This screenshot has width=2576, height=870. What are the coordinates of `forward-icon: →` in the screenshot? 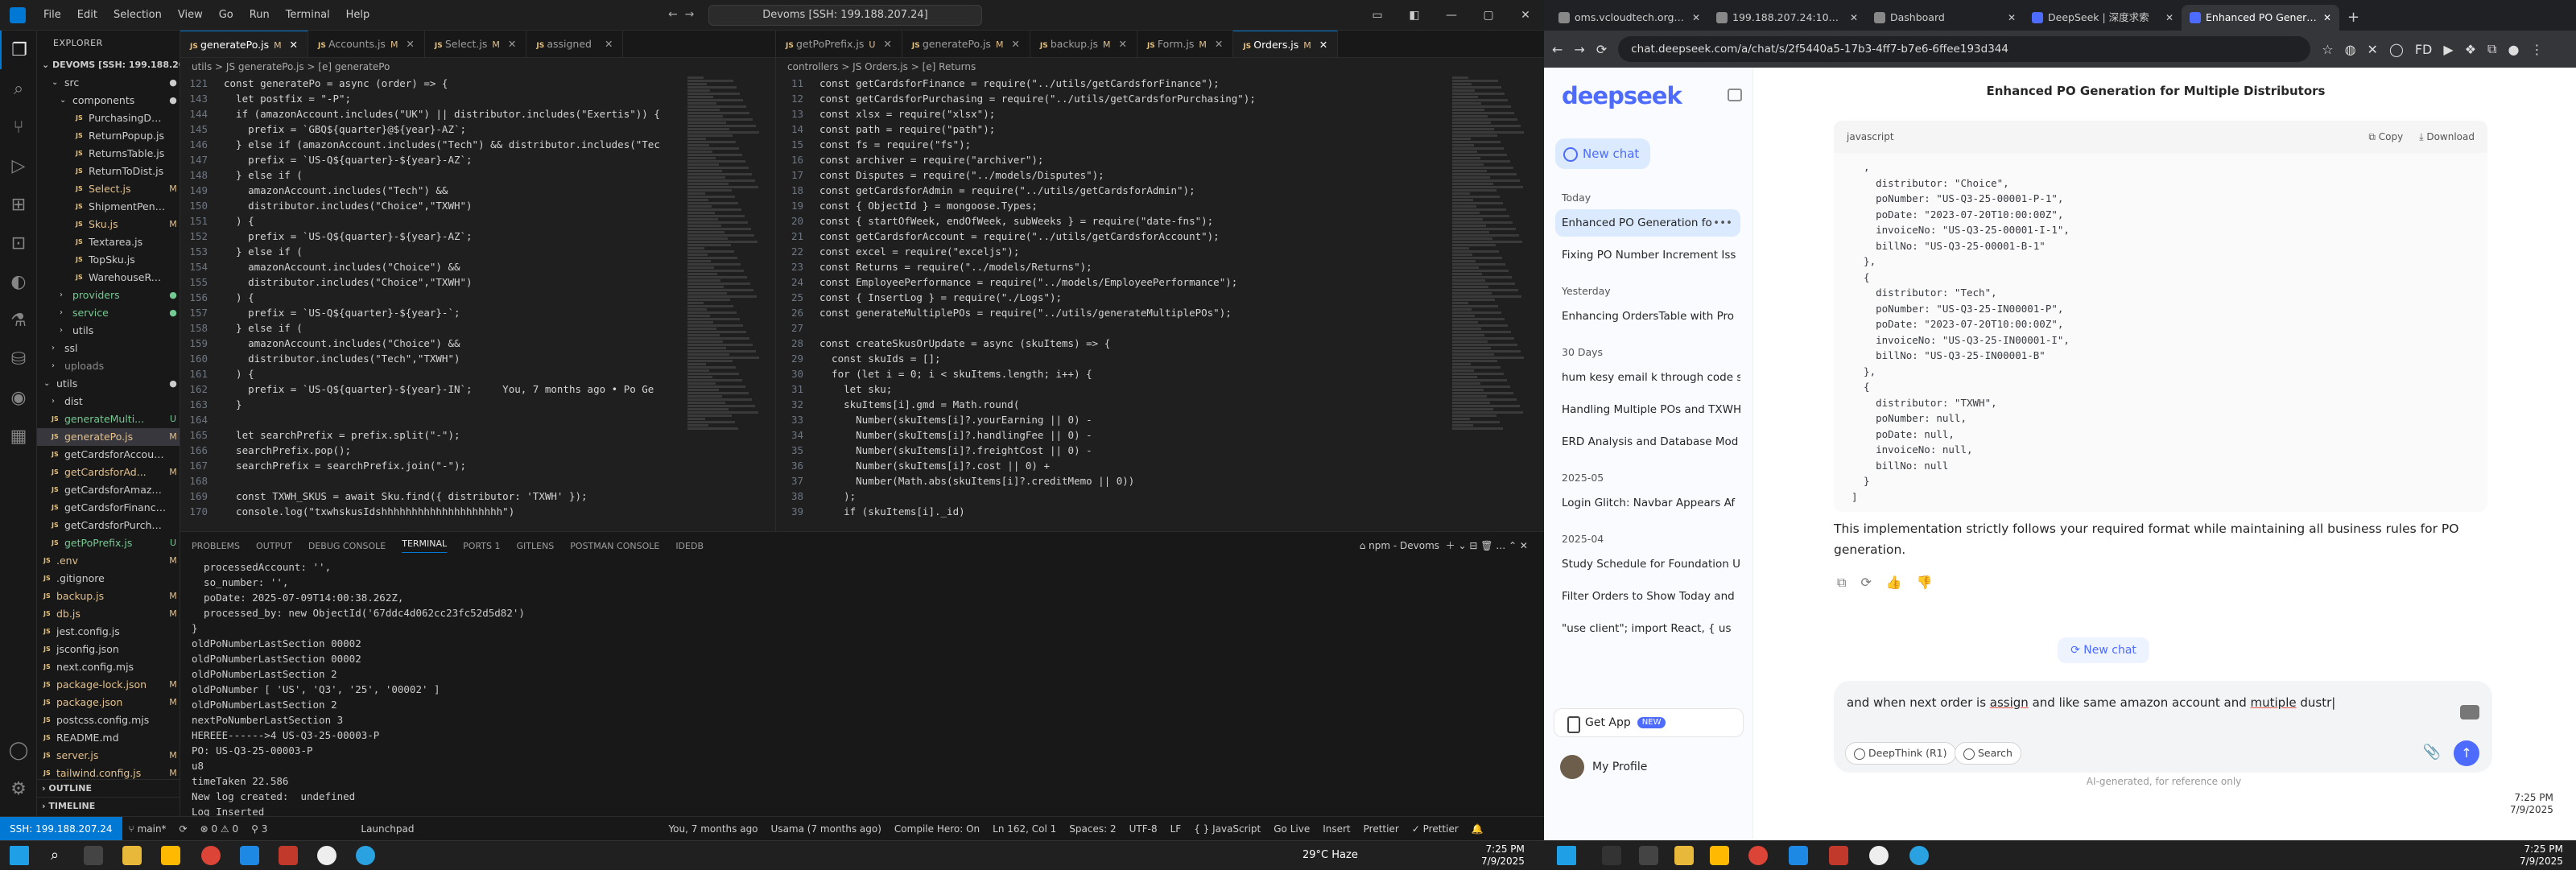 It's located at (1579, 49).